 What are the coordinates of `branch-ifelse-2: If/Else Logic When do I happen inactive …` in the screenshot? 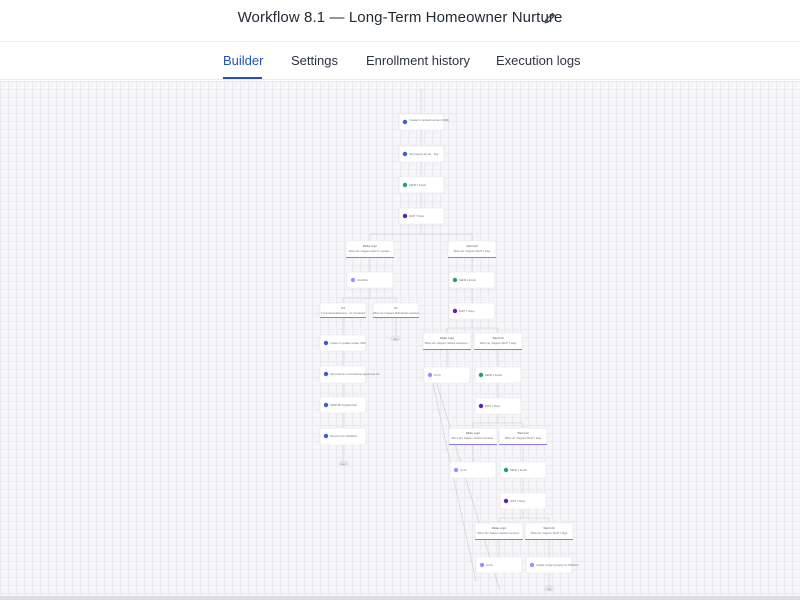 It's located at (447, 341).